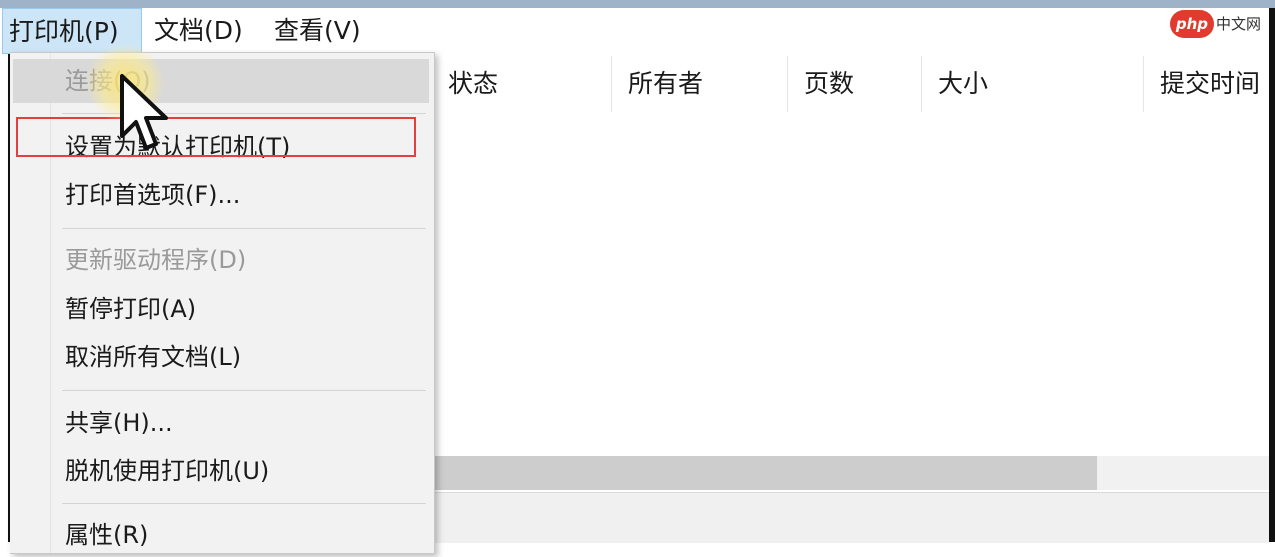 This screenshot has height=557, width=1275. What do you see at coordinates (221, 309) in the screenshot?
I see `menu-item-pause: 暂停打印(A)` at bounding box center [221, 309].